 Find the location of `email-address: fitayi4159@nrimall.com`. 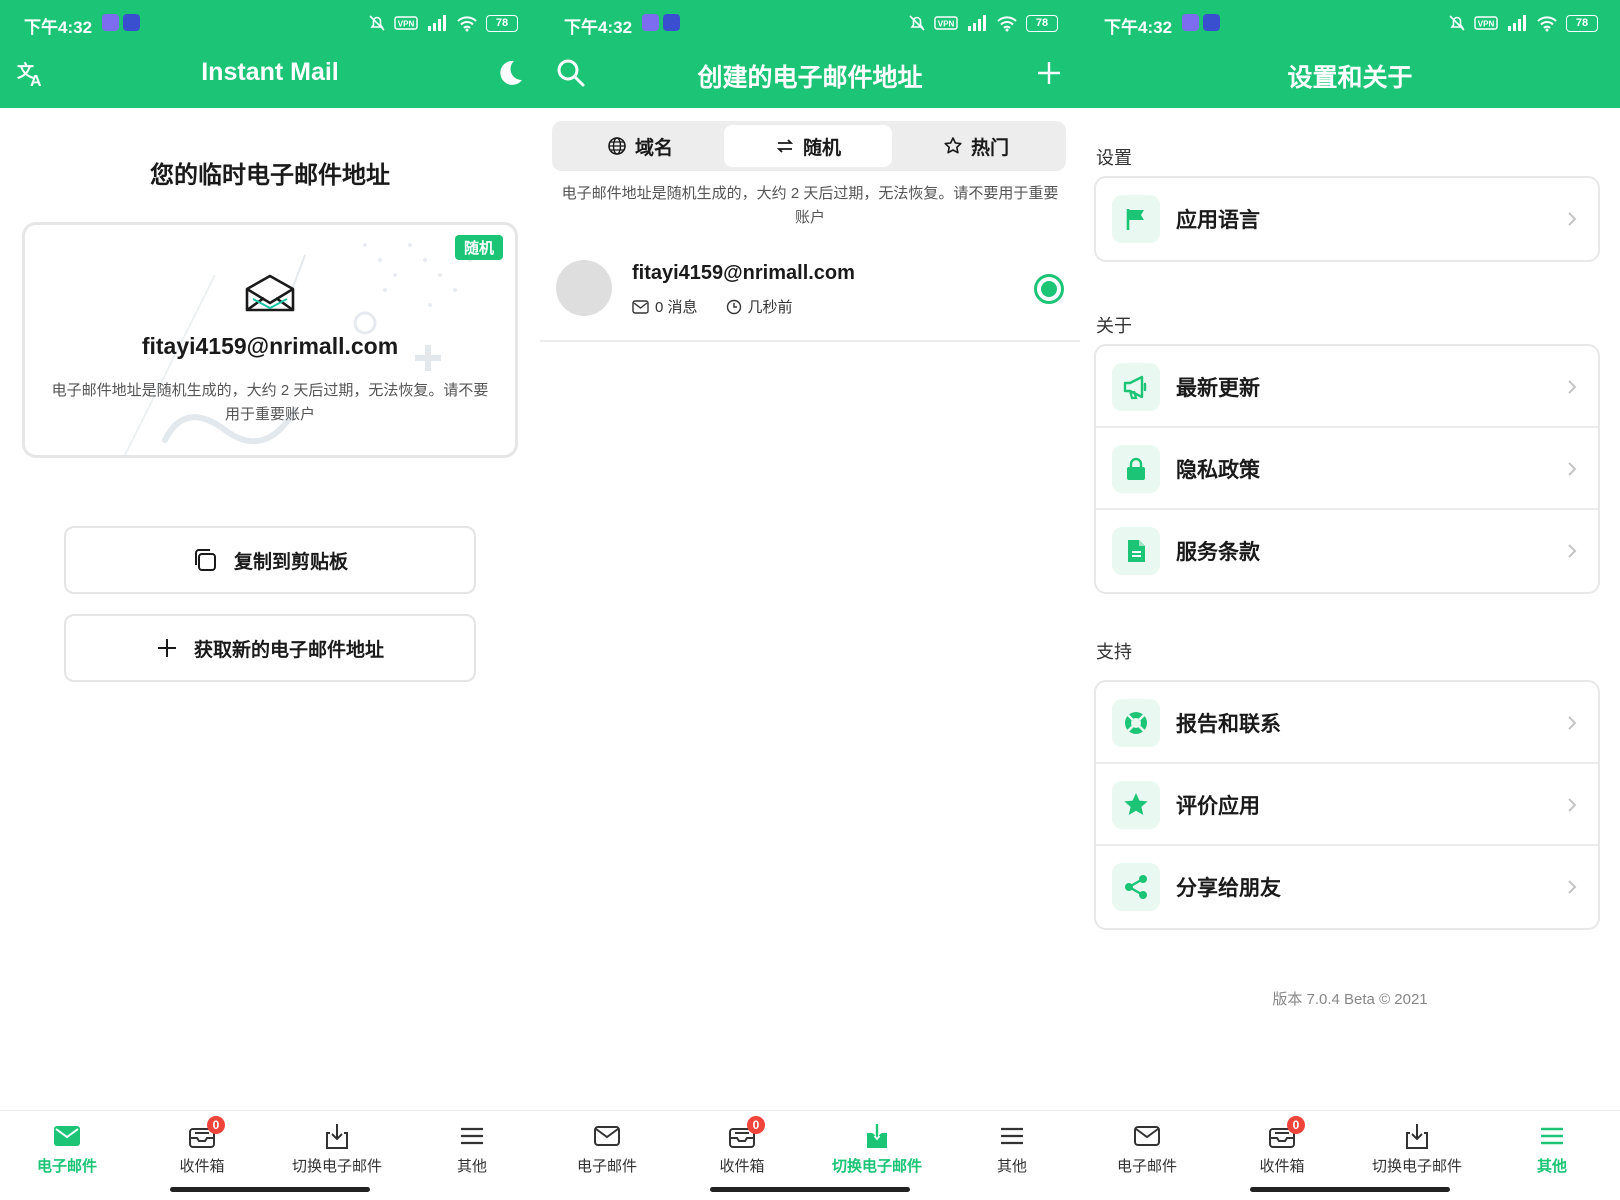

email-address: fitayi4159@nrimall.com is located at coordinates (270, 346).